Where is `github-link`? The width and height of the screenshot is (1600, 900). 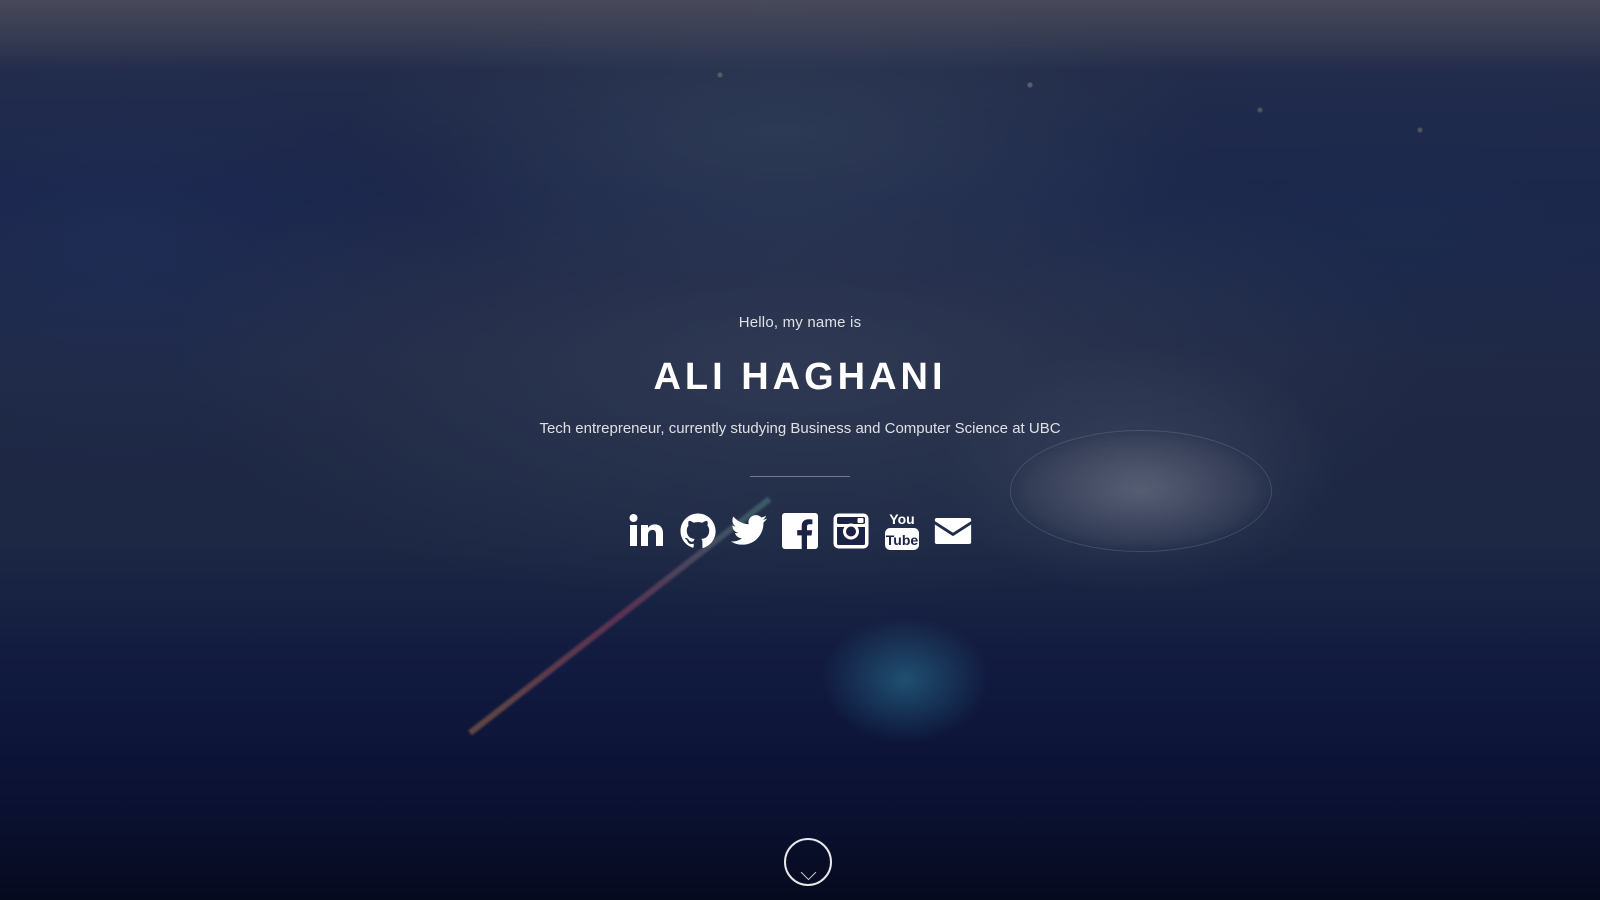 github-link is located at coordinates (698, 531).